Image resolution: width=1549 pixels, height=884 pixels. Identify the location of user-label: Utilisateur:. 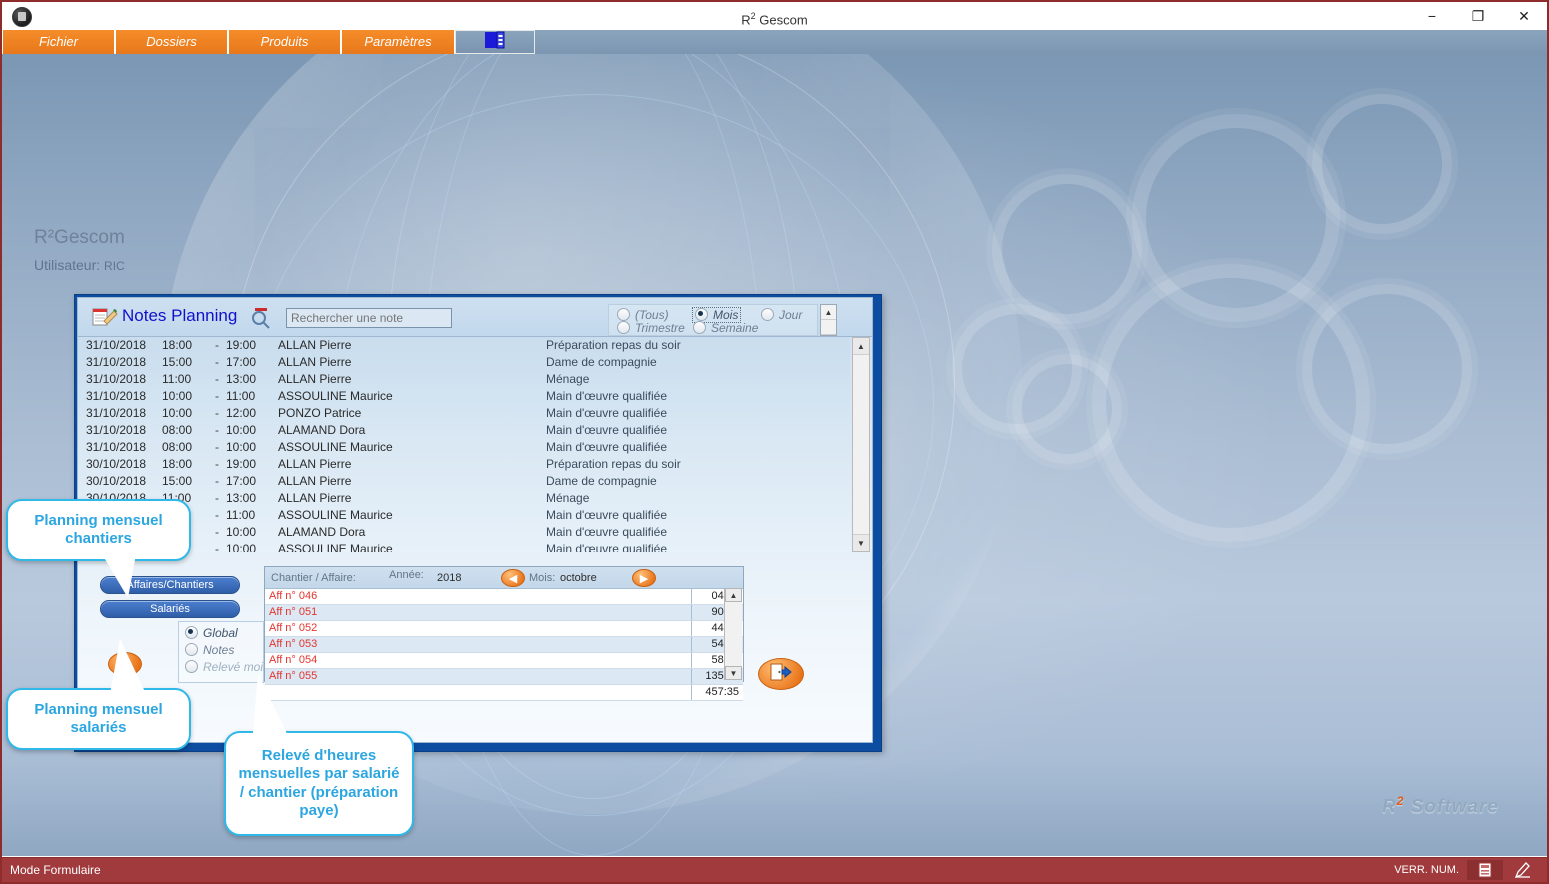
(67, 265).